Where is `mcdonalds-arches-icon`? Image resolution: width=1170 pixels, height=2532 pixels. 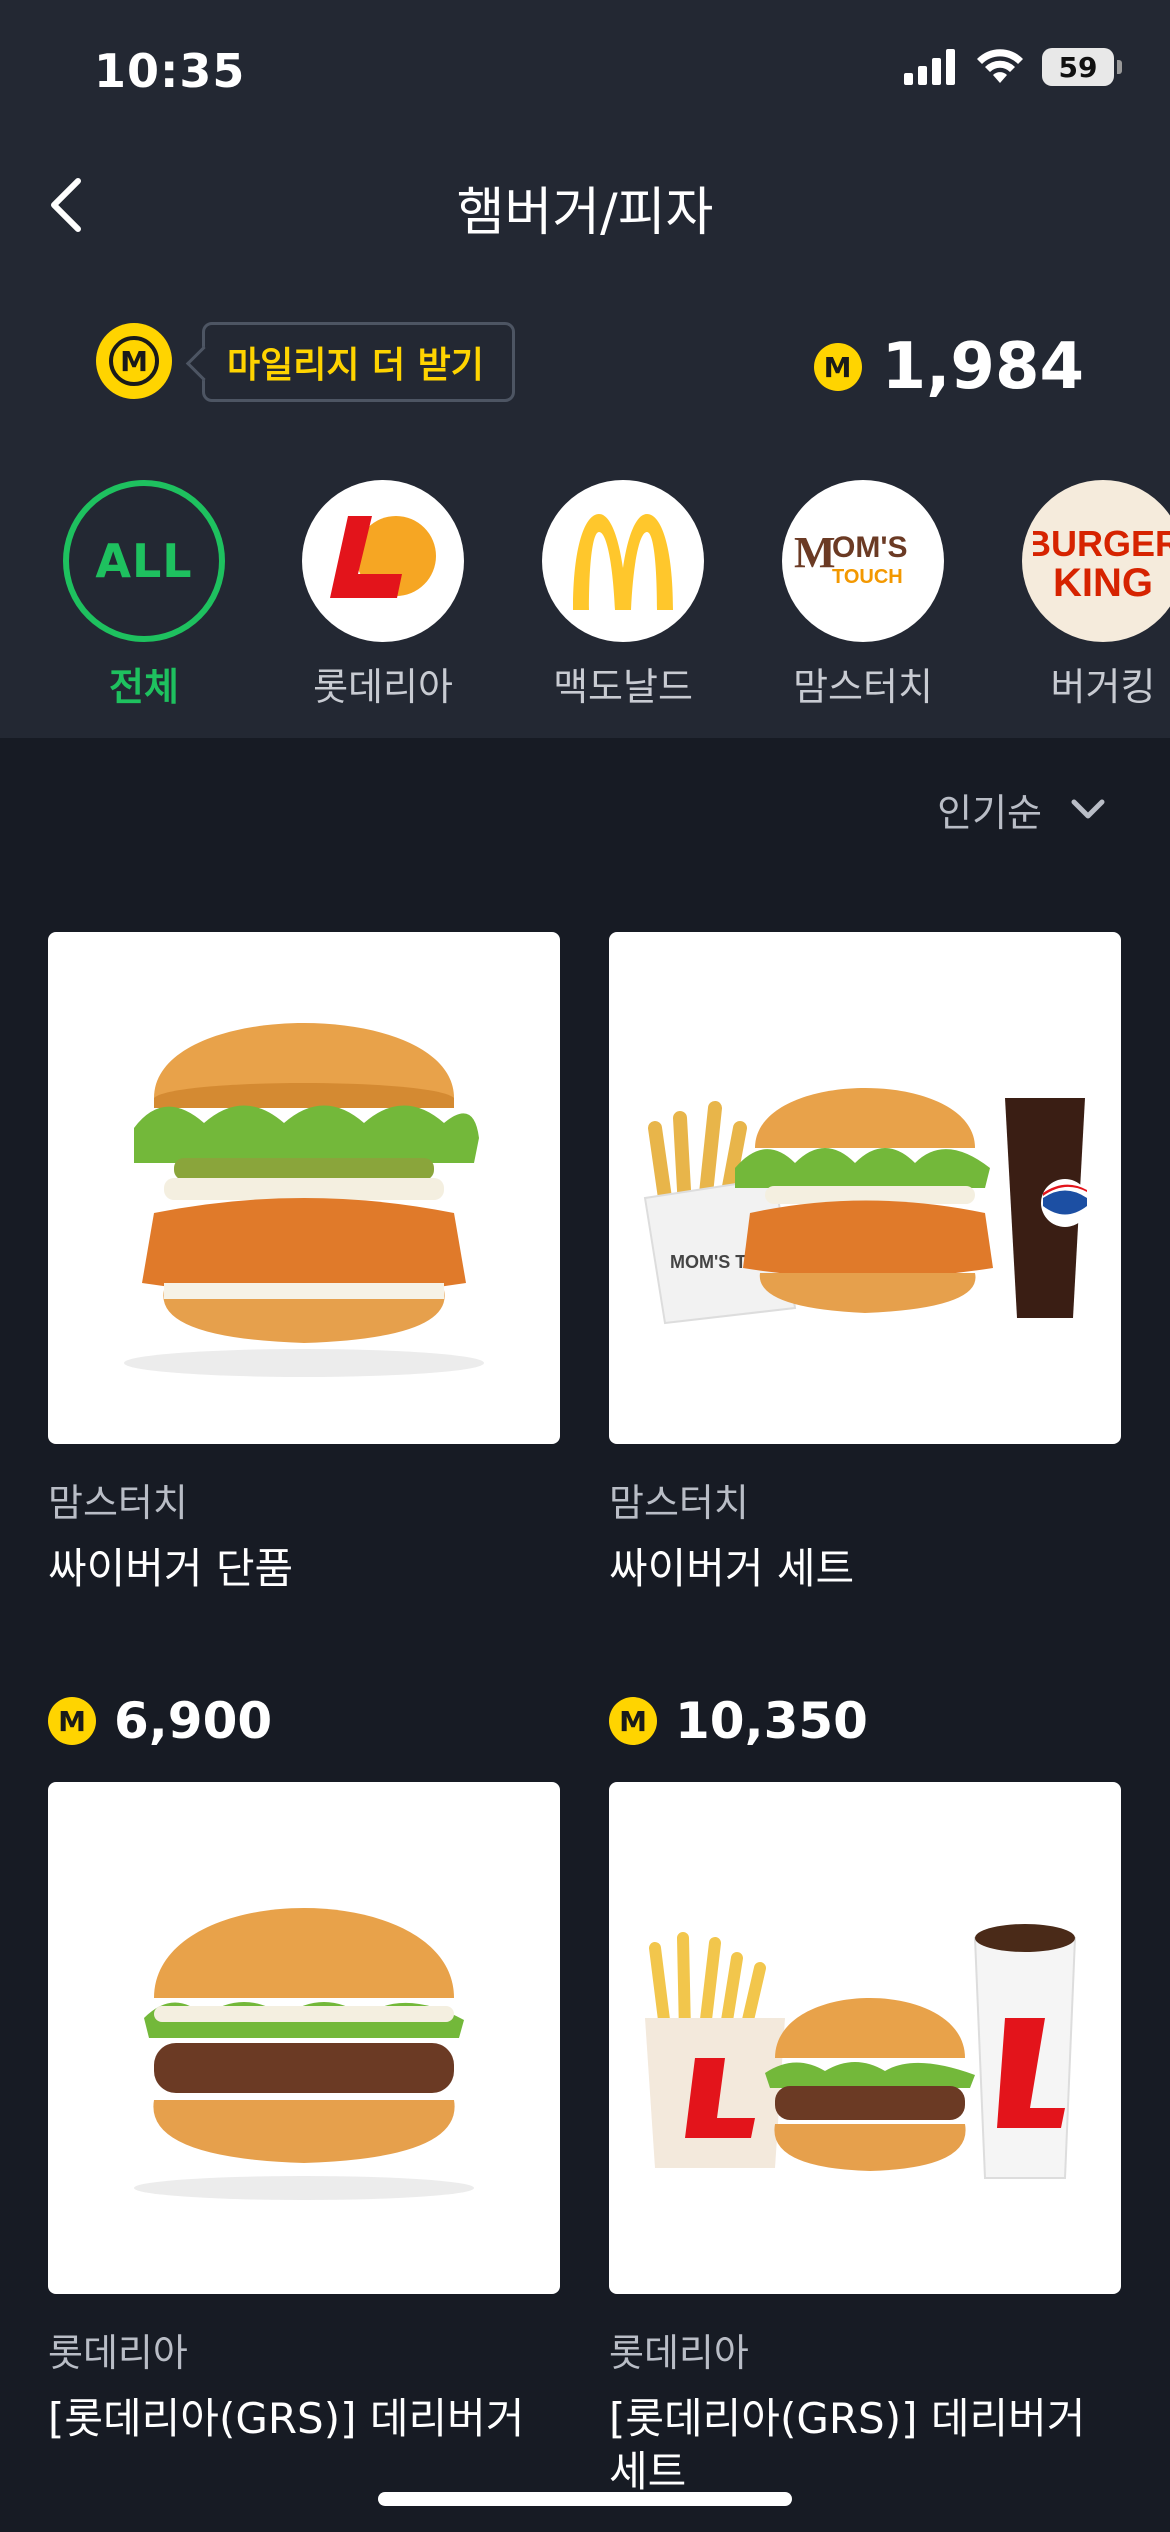 mcdonalds-arches-icon is located at coordinates (623, 562).